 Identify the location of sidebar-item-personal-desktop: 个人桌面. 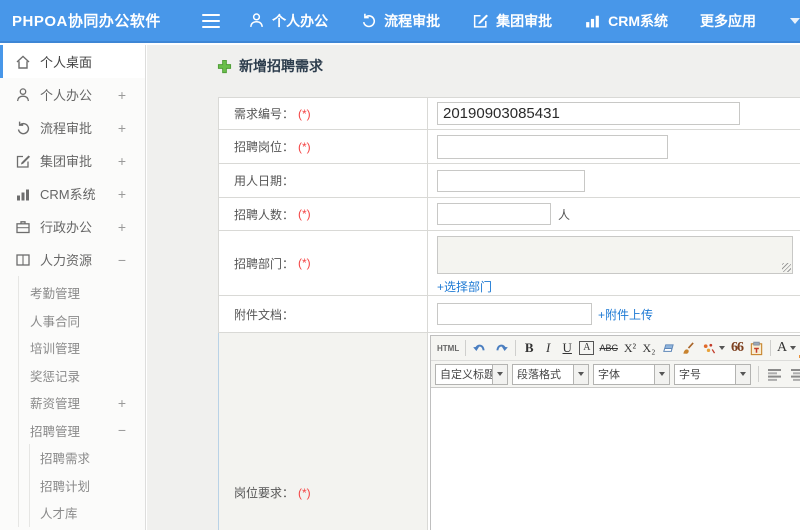
(72, 61).